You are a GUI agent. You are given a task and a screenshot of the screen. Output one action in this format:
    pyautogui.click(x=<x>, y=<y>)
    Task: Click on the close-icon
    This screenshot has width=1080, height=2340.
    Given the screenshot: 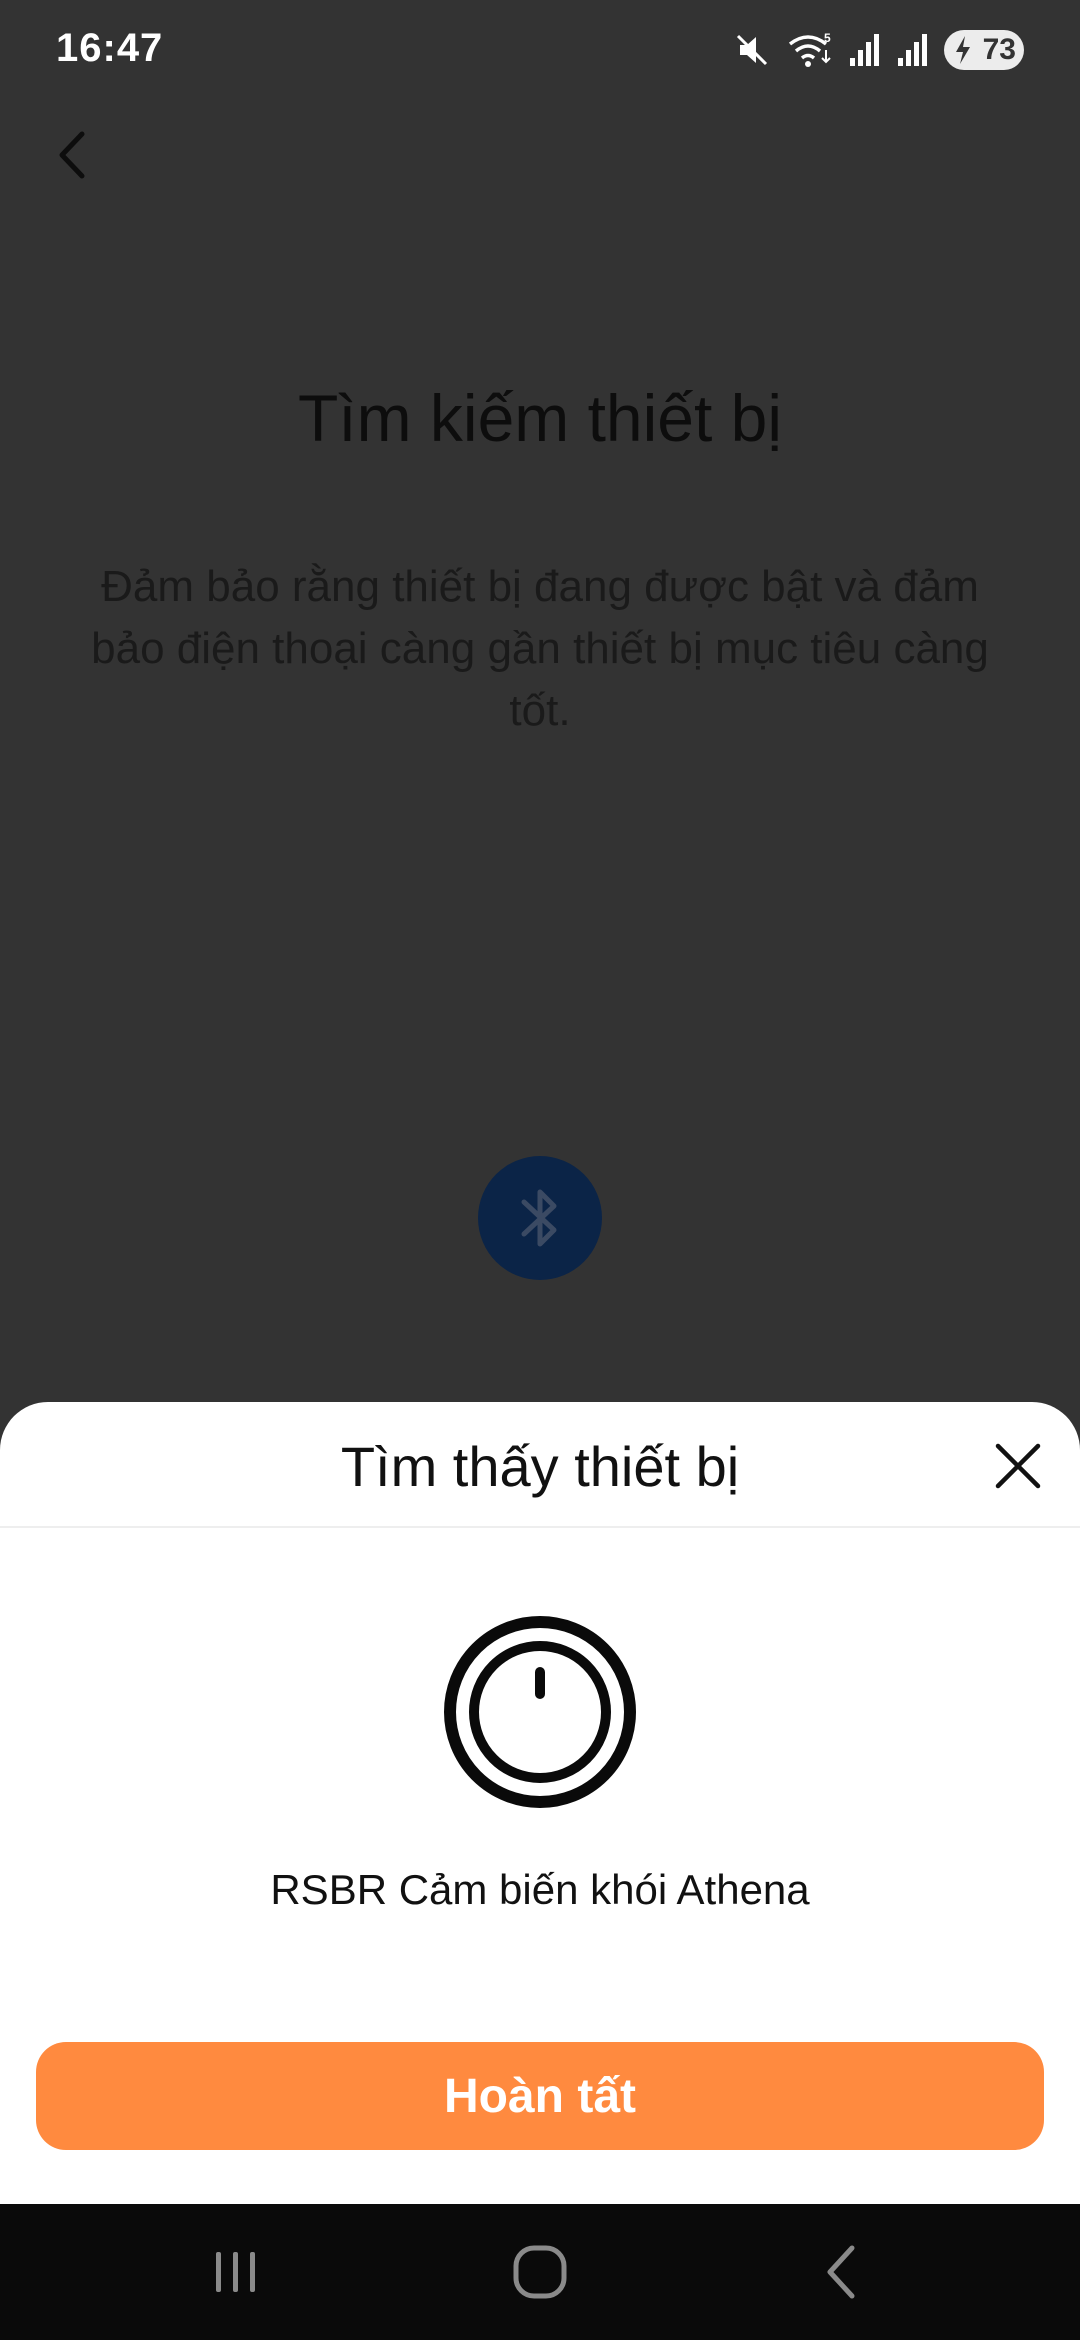 What is the action you would take?
    pyautogui.click(x=1018, y=1466)
    